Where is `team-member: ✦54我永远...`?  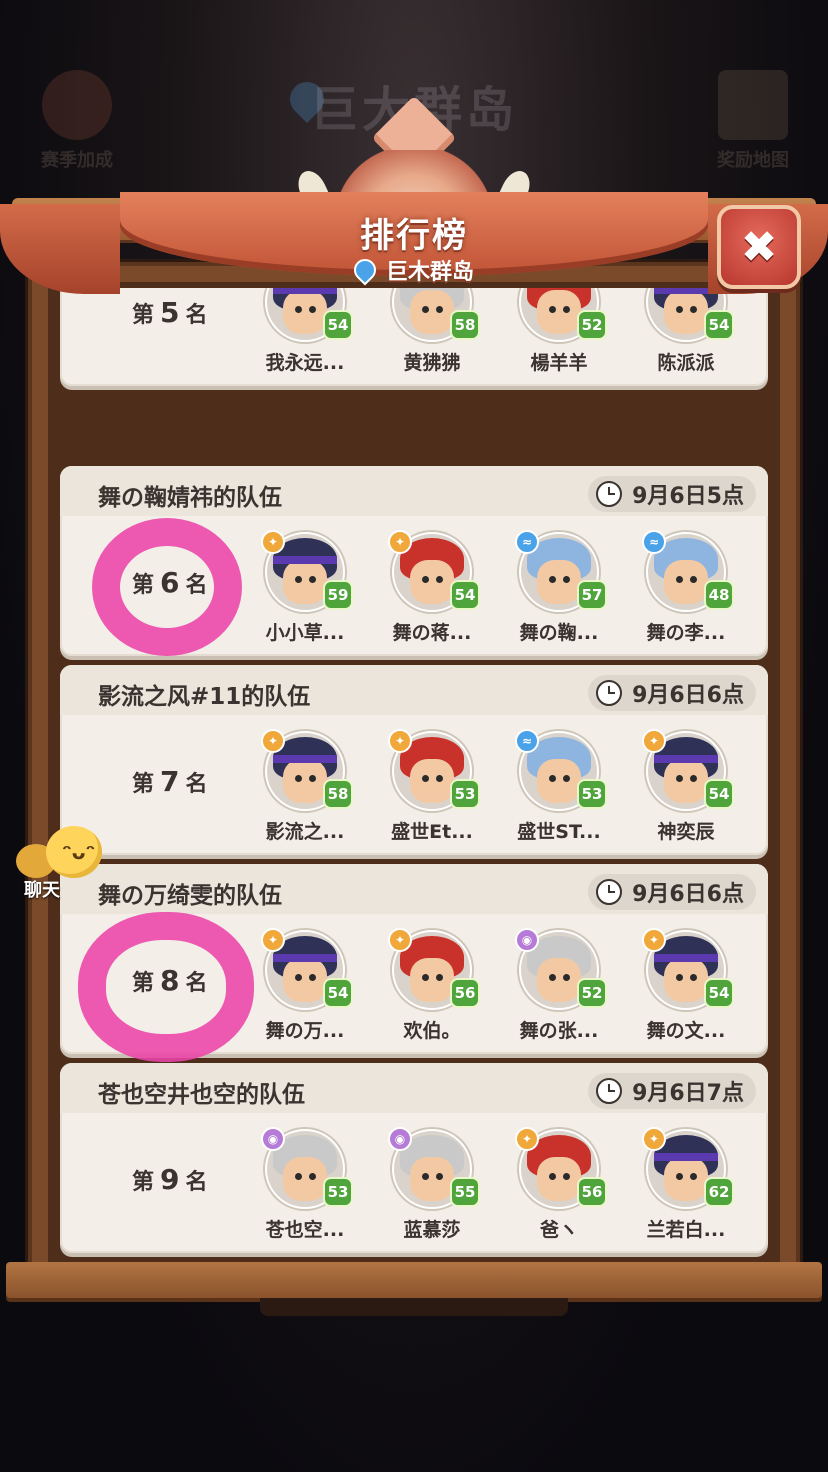 team-member: ✦54我永远... is located at coordinates (305, 331).